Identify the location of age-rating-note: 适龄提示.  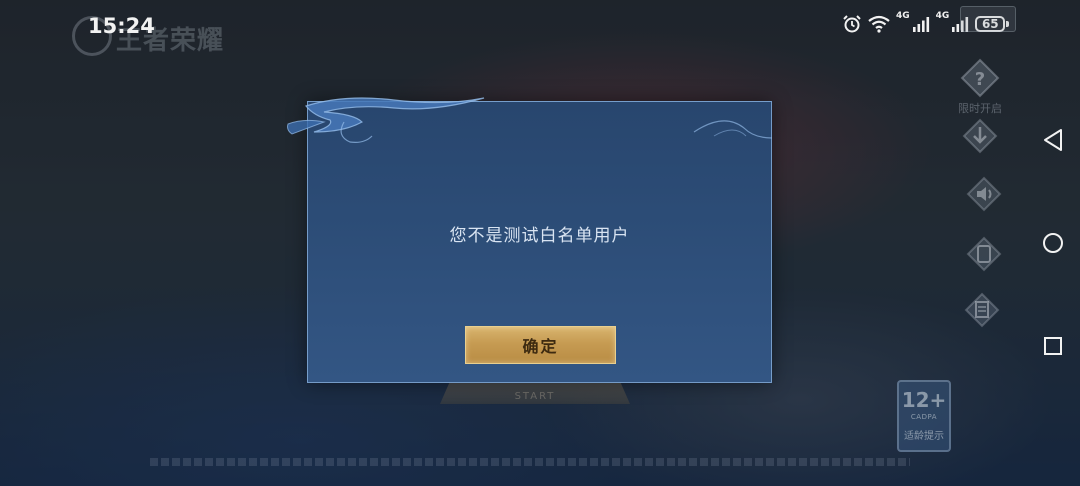
(924, 436).